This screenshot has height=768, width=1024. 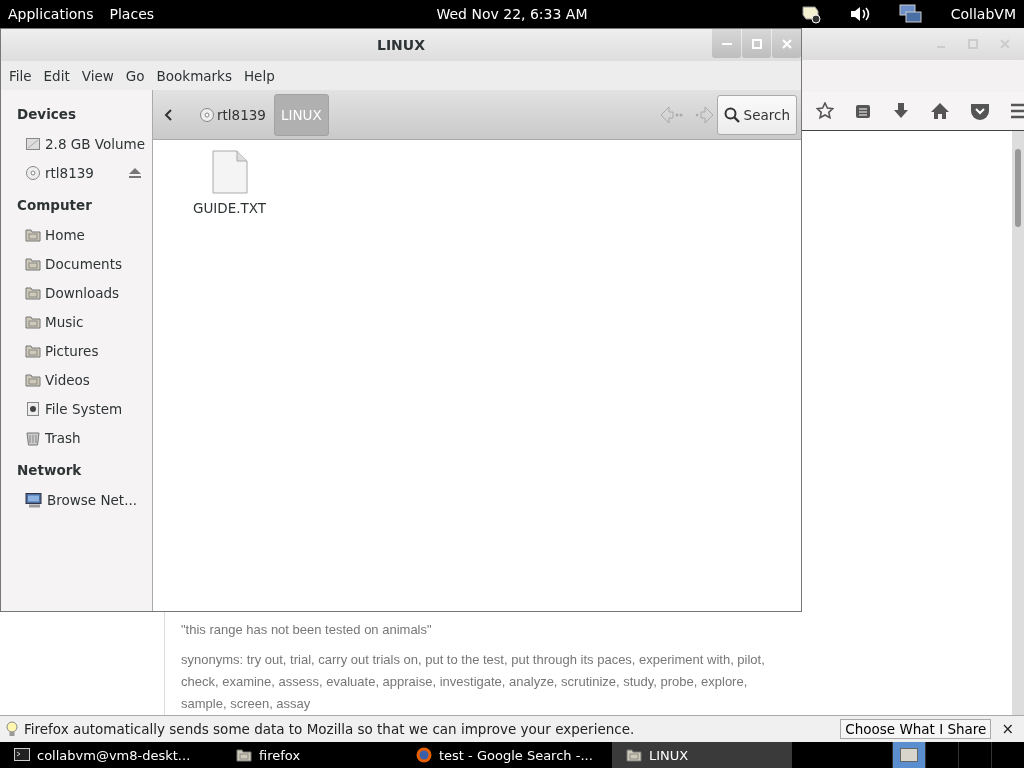 I want to click on eject-icon, so click(x=135, y=172).